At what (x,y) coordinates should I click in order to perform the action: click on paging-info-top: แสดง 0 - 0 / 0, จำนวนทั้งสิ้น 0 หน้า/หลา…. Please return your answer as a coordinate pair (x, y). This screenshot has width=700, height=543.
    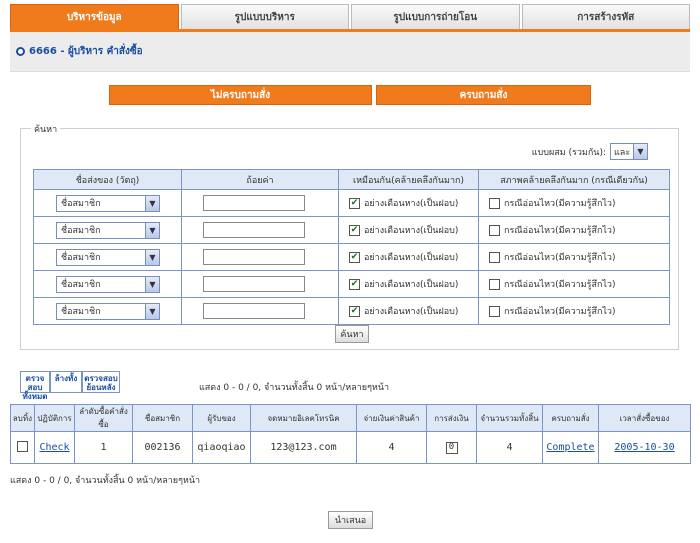
    Looking at the image, I should click on (294, 388).